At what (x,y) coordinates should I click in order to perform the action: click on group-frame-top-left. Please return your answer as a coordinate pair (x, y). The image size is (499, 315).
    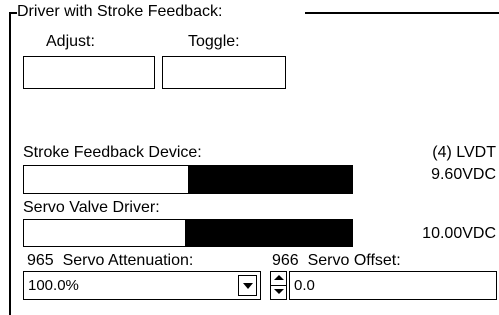
    Looking at the image, I should click on (13, 13).